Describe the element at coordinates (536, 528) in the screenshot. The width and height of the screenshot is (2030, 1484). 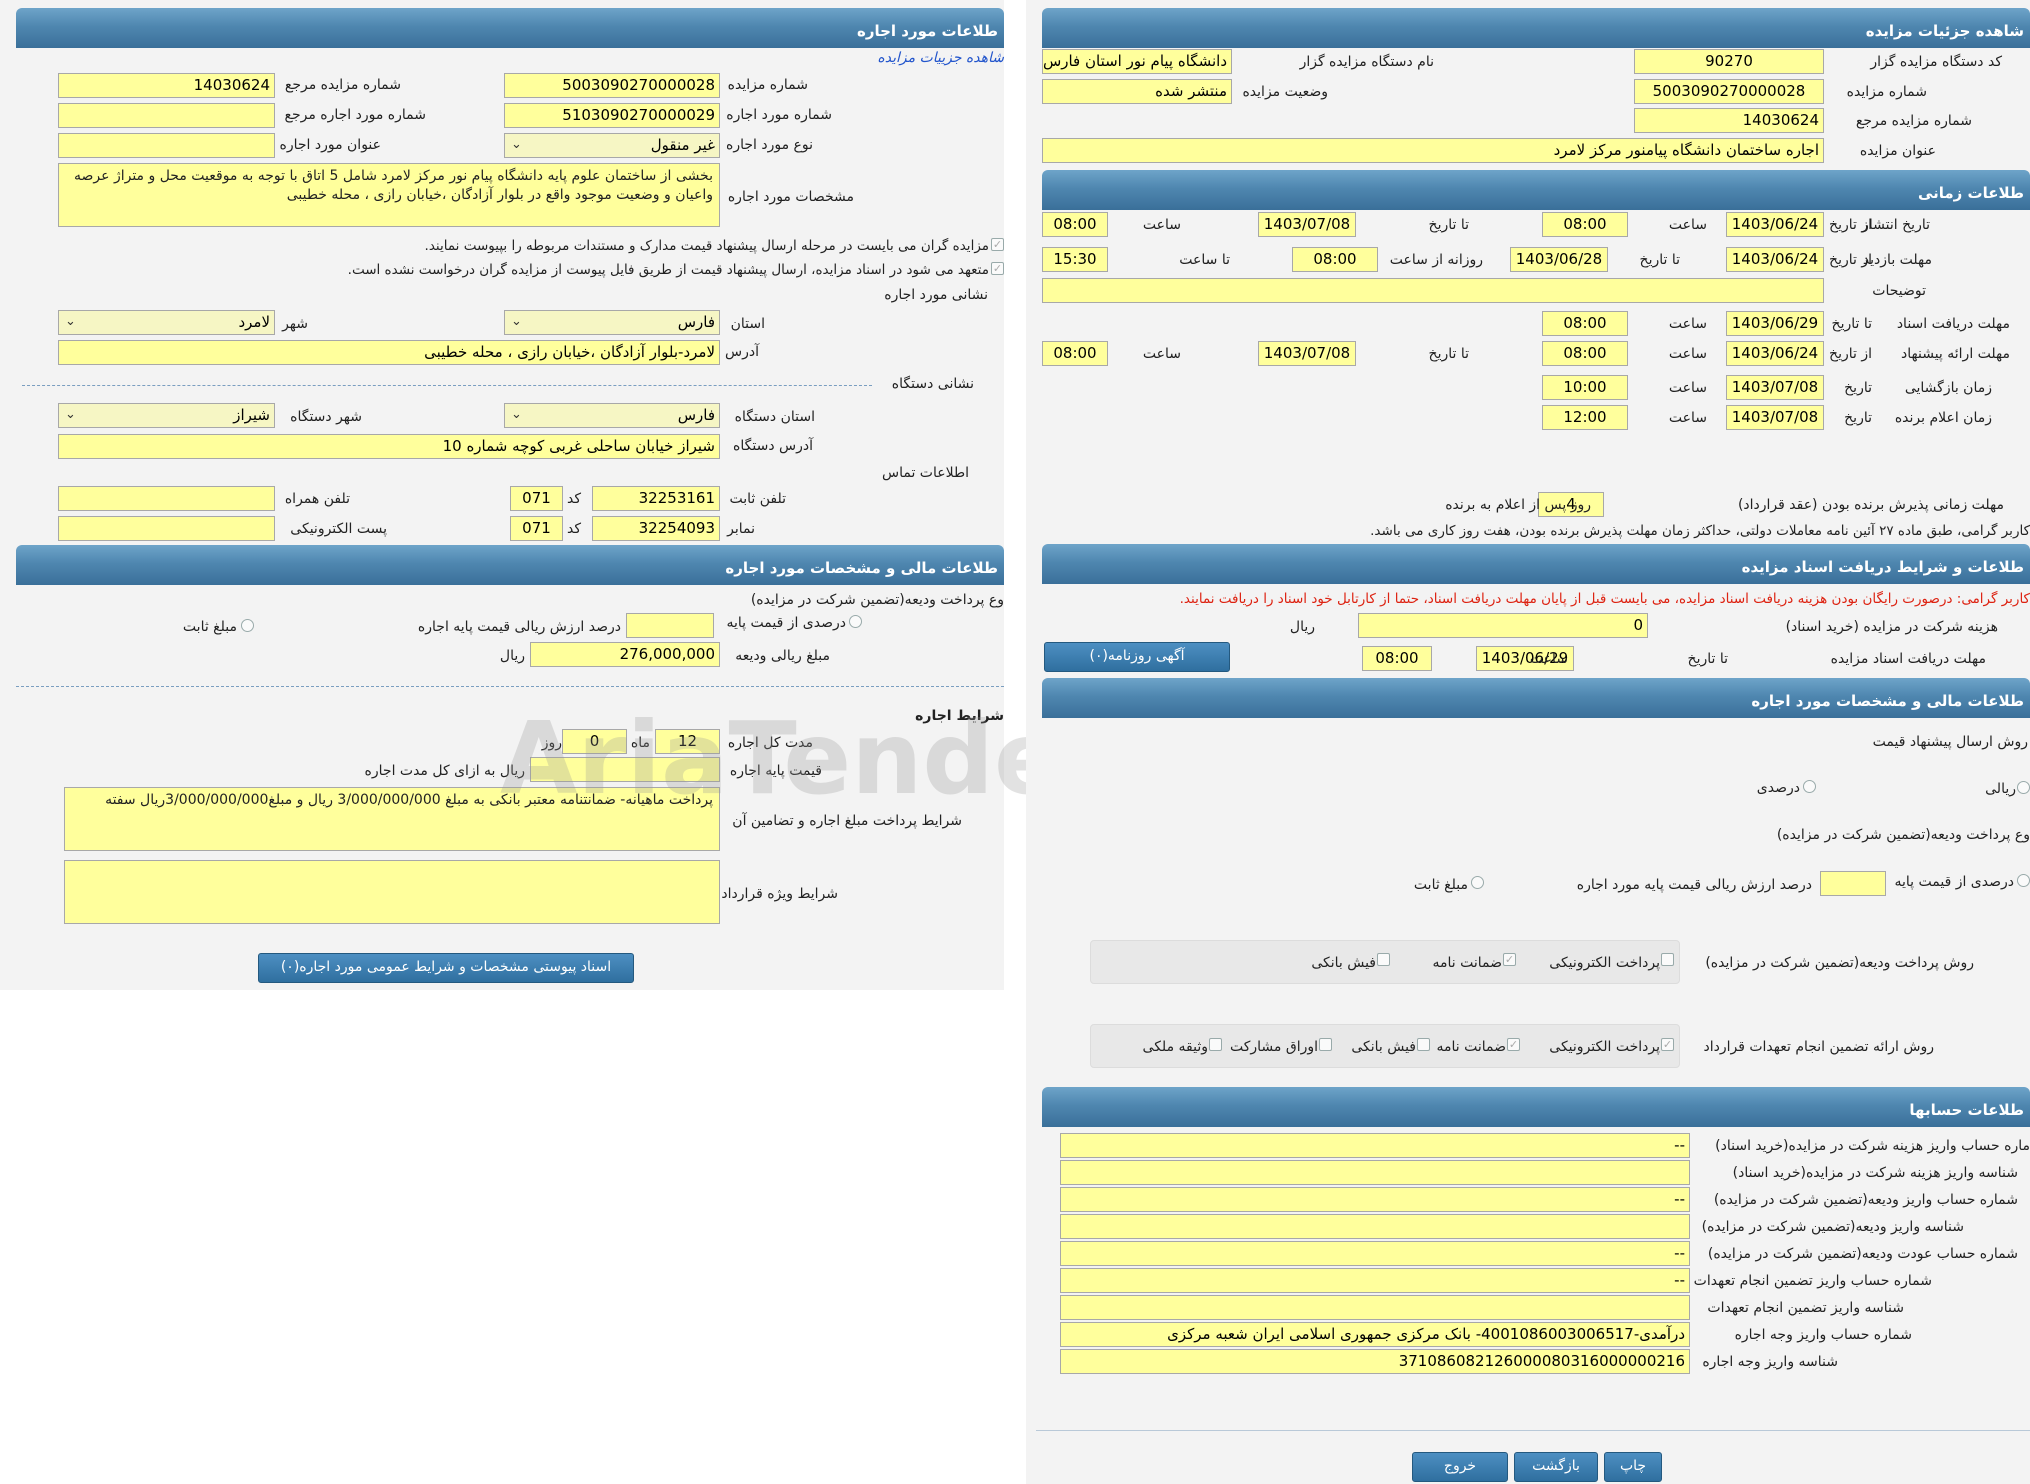
I see `fax-code-field: 071` at that location.